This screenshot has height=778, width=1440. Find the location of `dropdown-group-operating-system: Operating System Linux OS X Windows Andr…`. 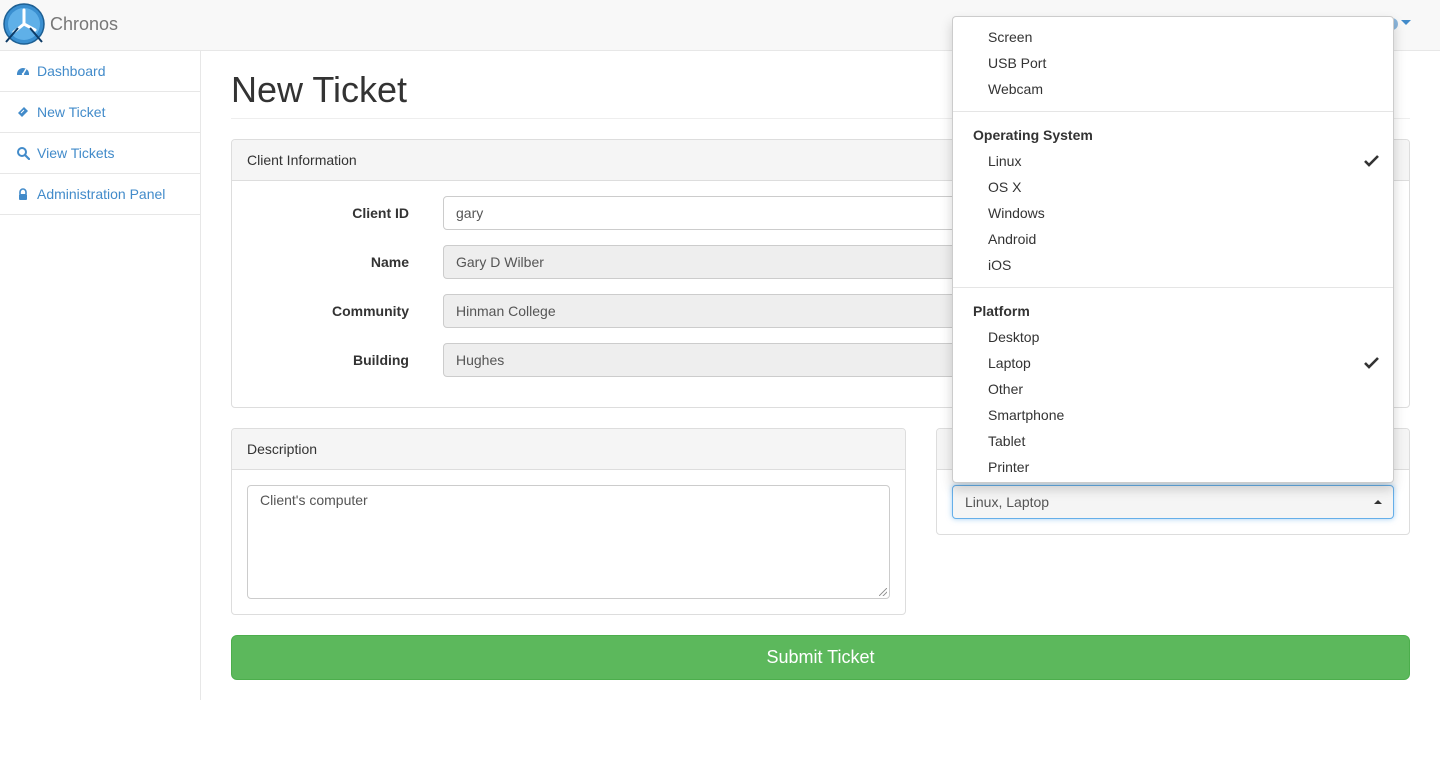

dropdown-group-operating-system: Operating System Linux OS X Windows Andr… is located at coordinates (1173, 200).